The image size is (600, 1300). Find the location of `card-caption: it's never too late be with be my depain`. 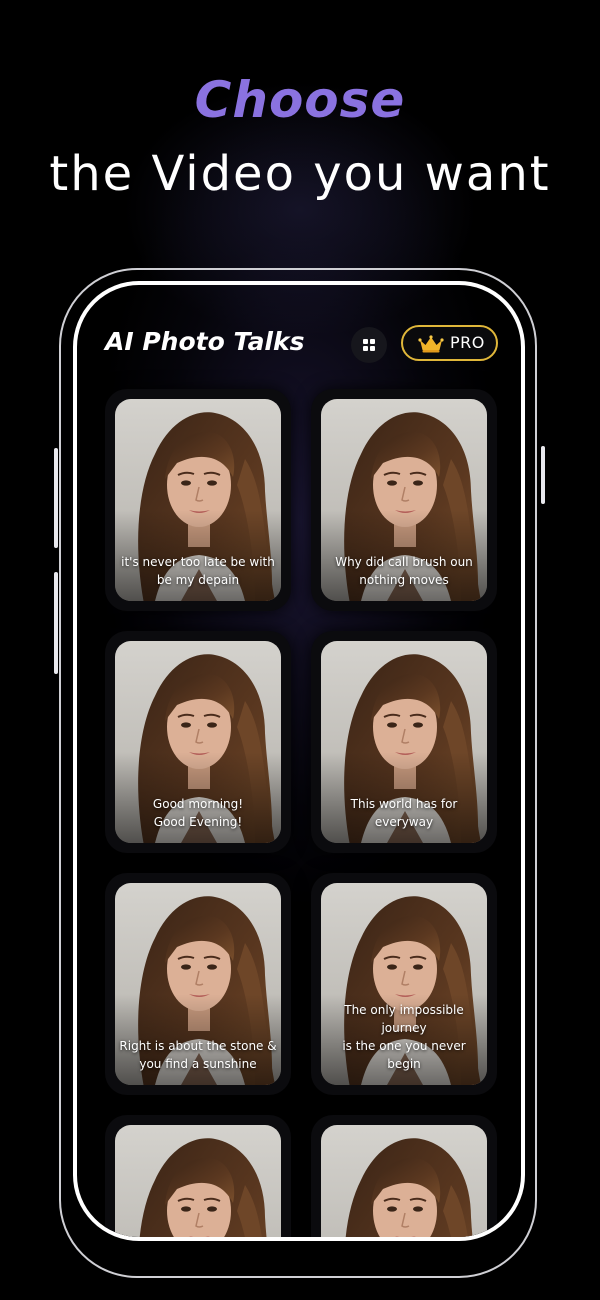

card-caption: it's never too late be with be my depain is located at coordinates (198, 571).